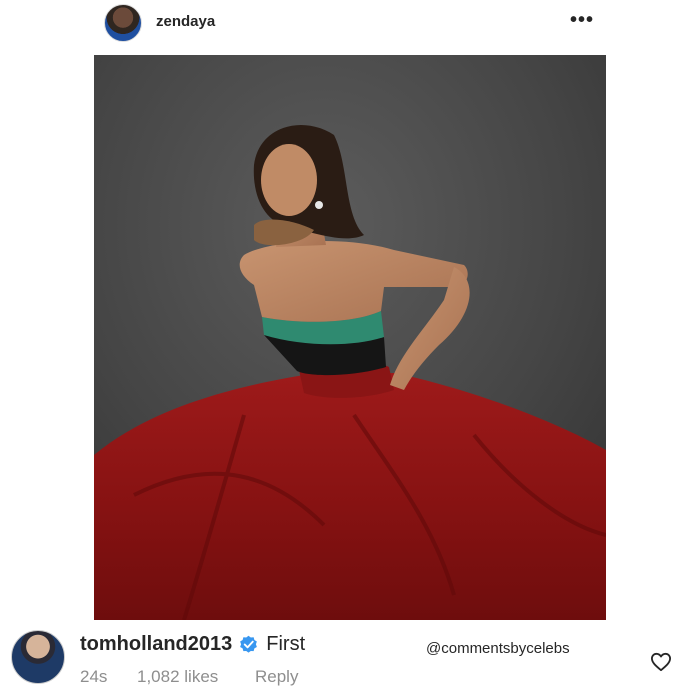  What do you see at coordinates (185, 21) in the screenshot?
I see `post-author-username: zendaya` at bounding box center [185, 21].